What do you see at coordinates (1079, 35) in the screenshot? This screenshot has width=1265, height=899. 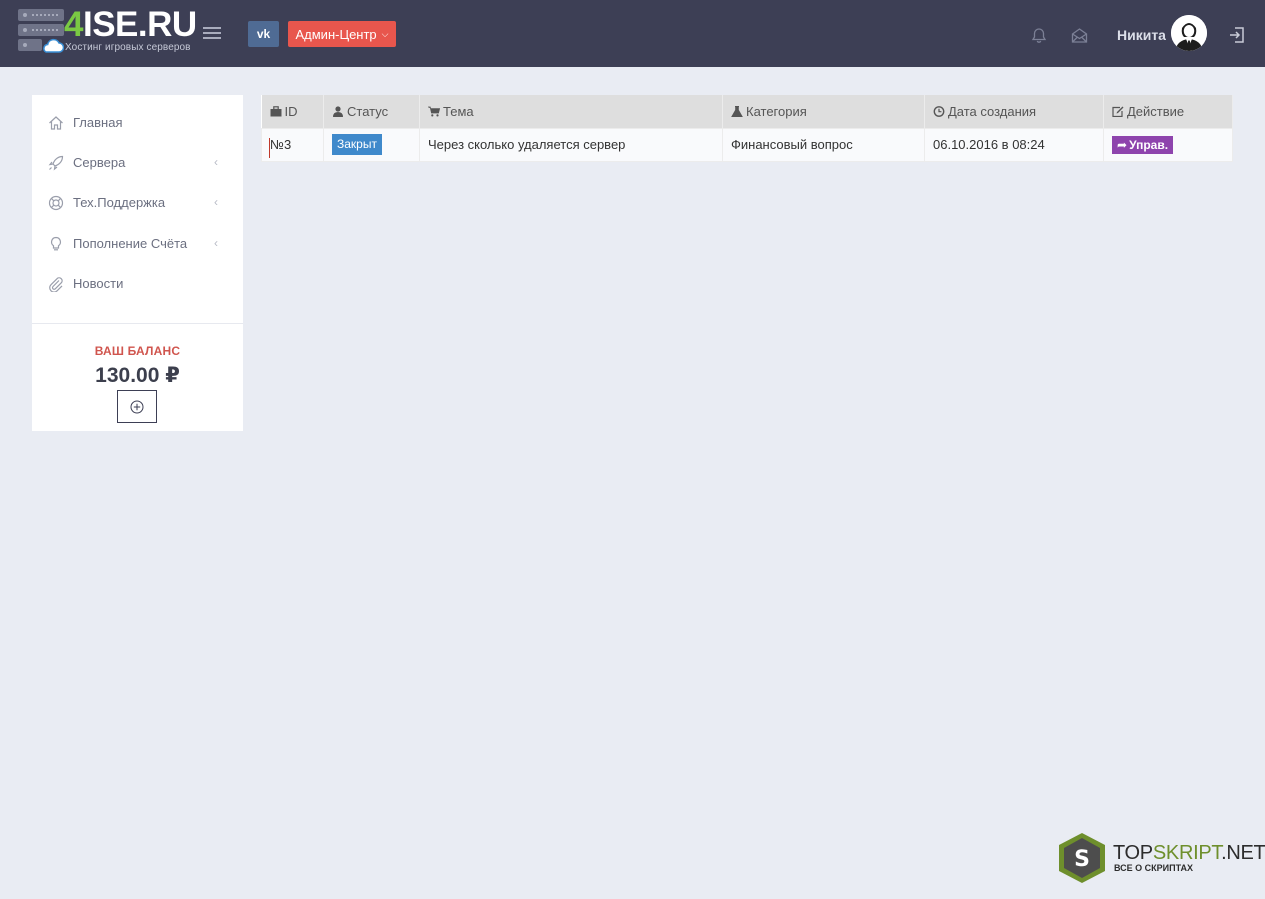 I see `envelope-open-icon` at bounding box center [1079, 35].